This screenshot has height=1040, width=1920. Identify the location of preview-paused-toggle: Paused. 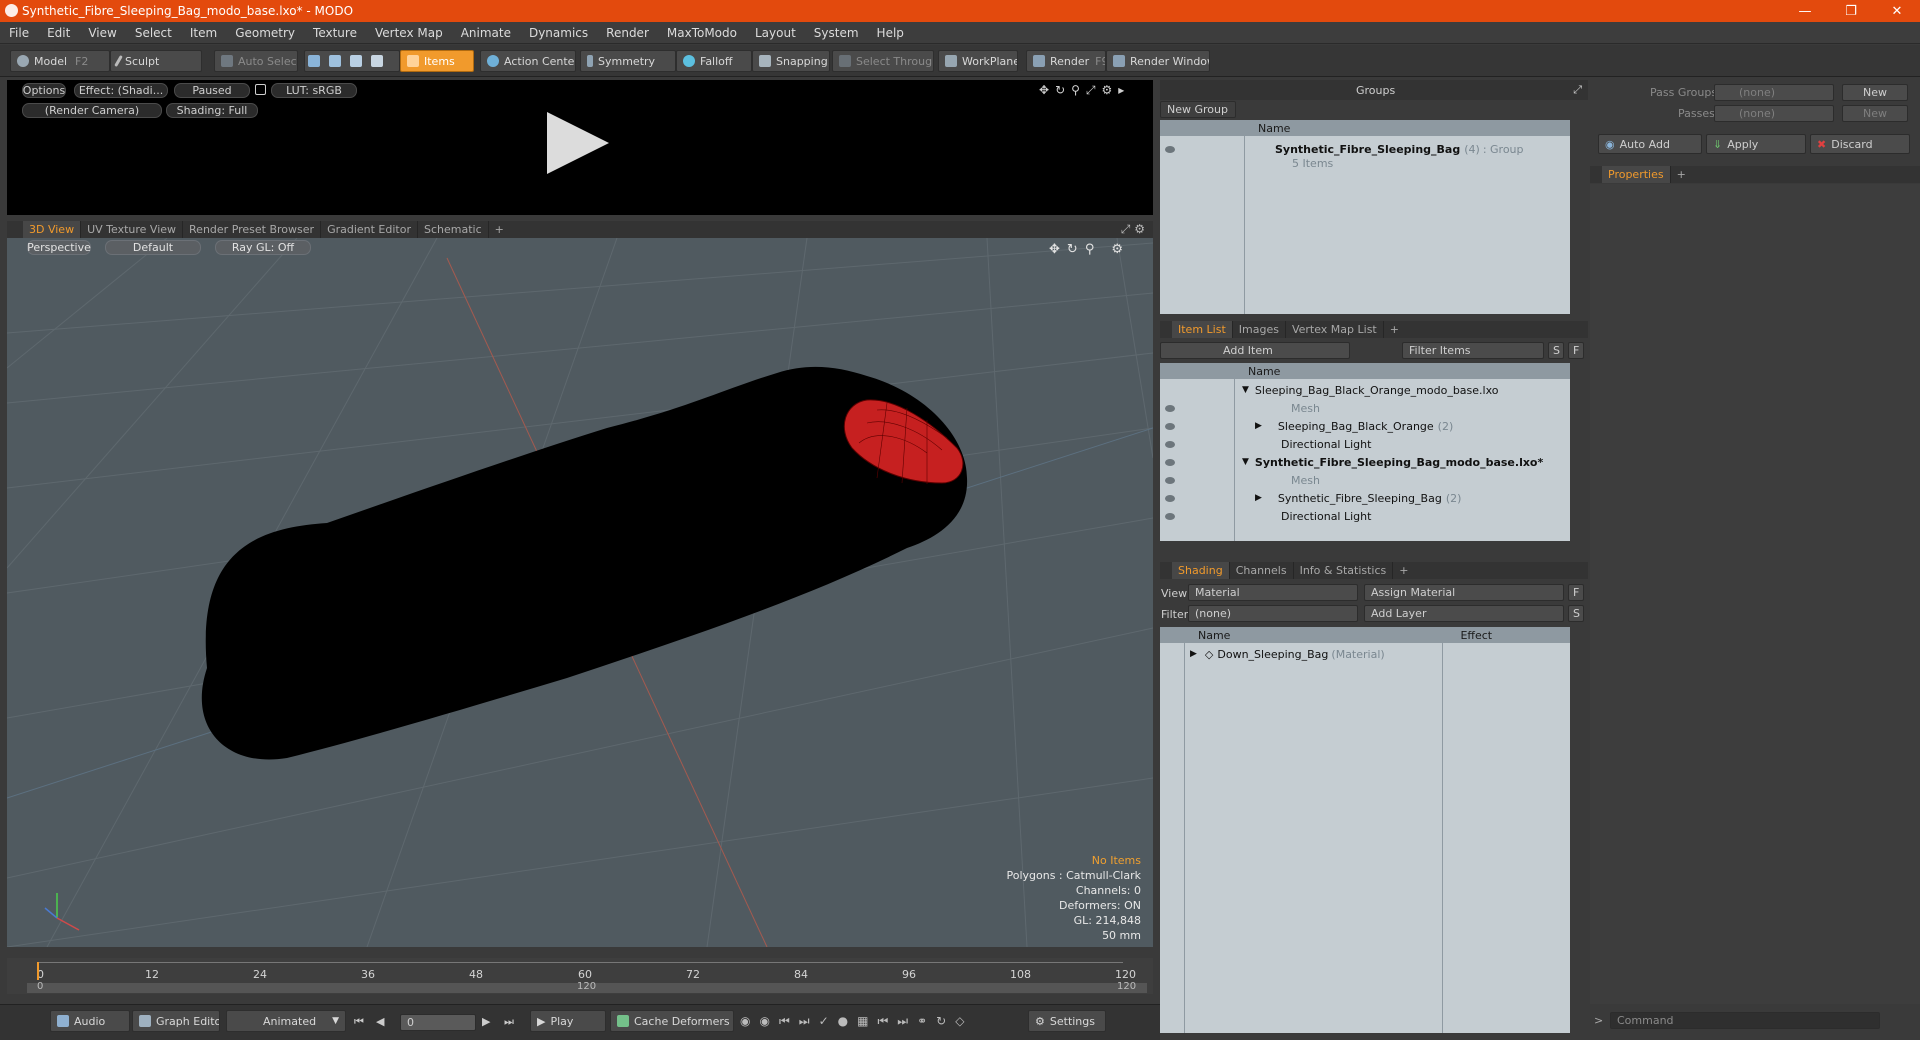
(212, 90).